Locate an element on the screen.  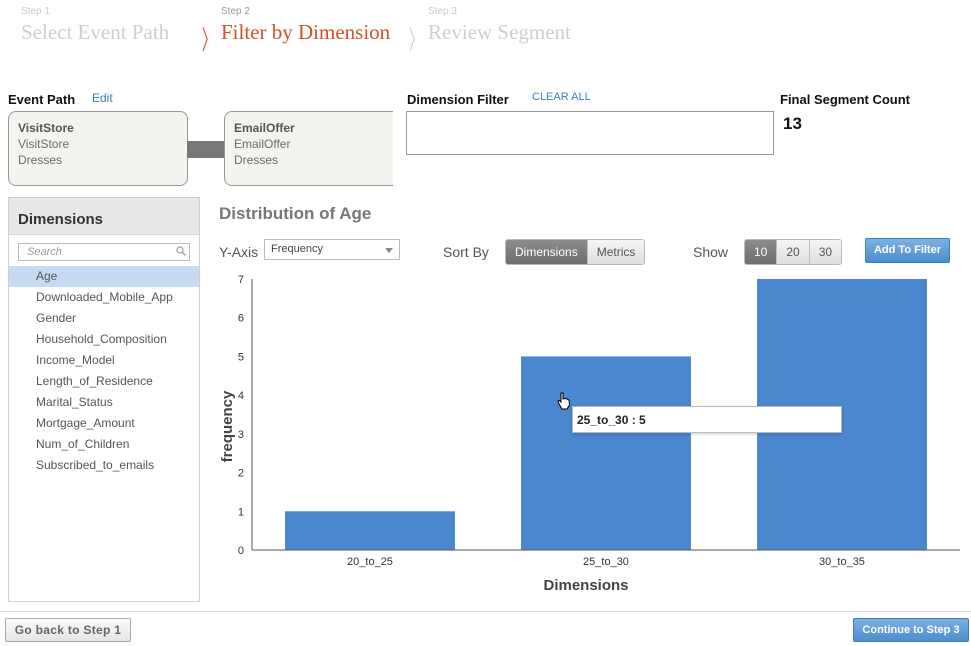
dimension-item: Marital_Status is located at coordinates (104, 402).